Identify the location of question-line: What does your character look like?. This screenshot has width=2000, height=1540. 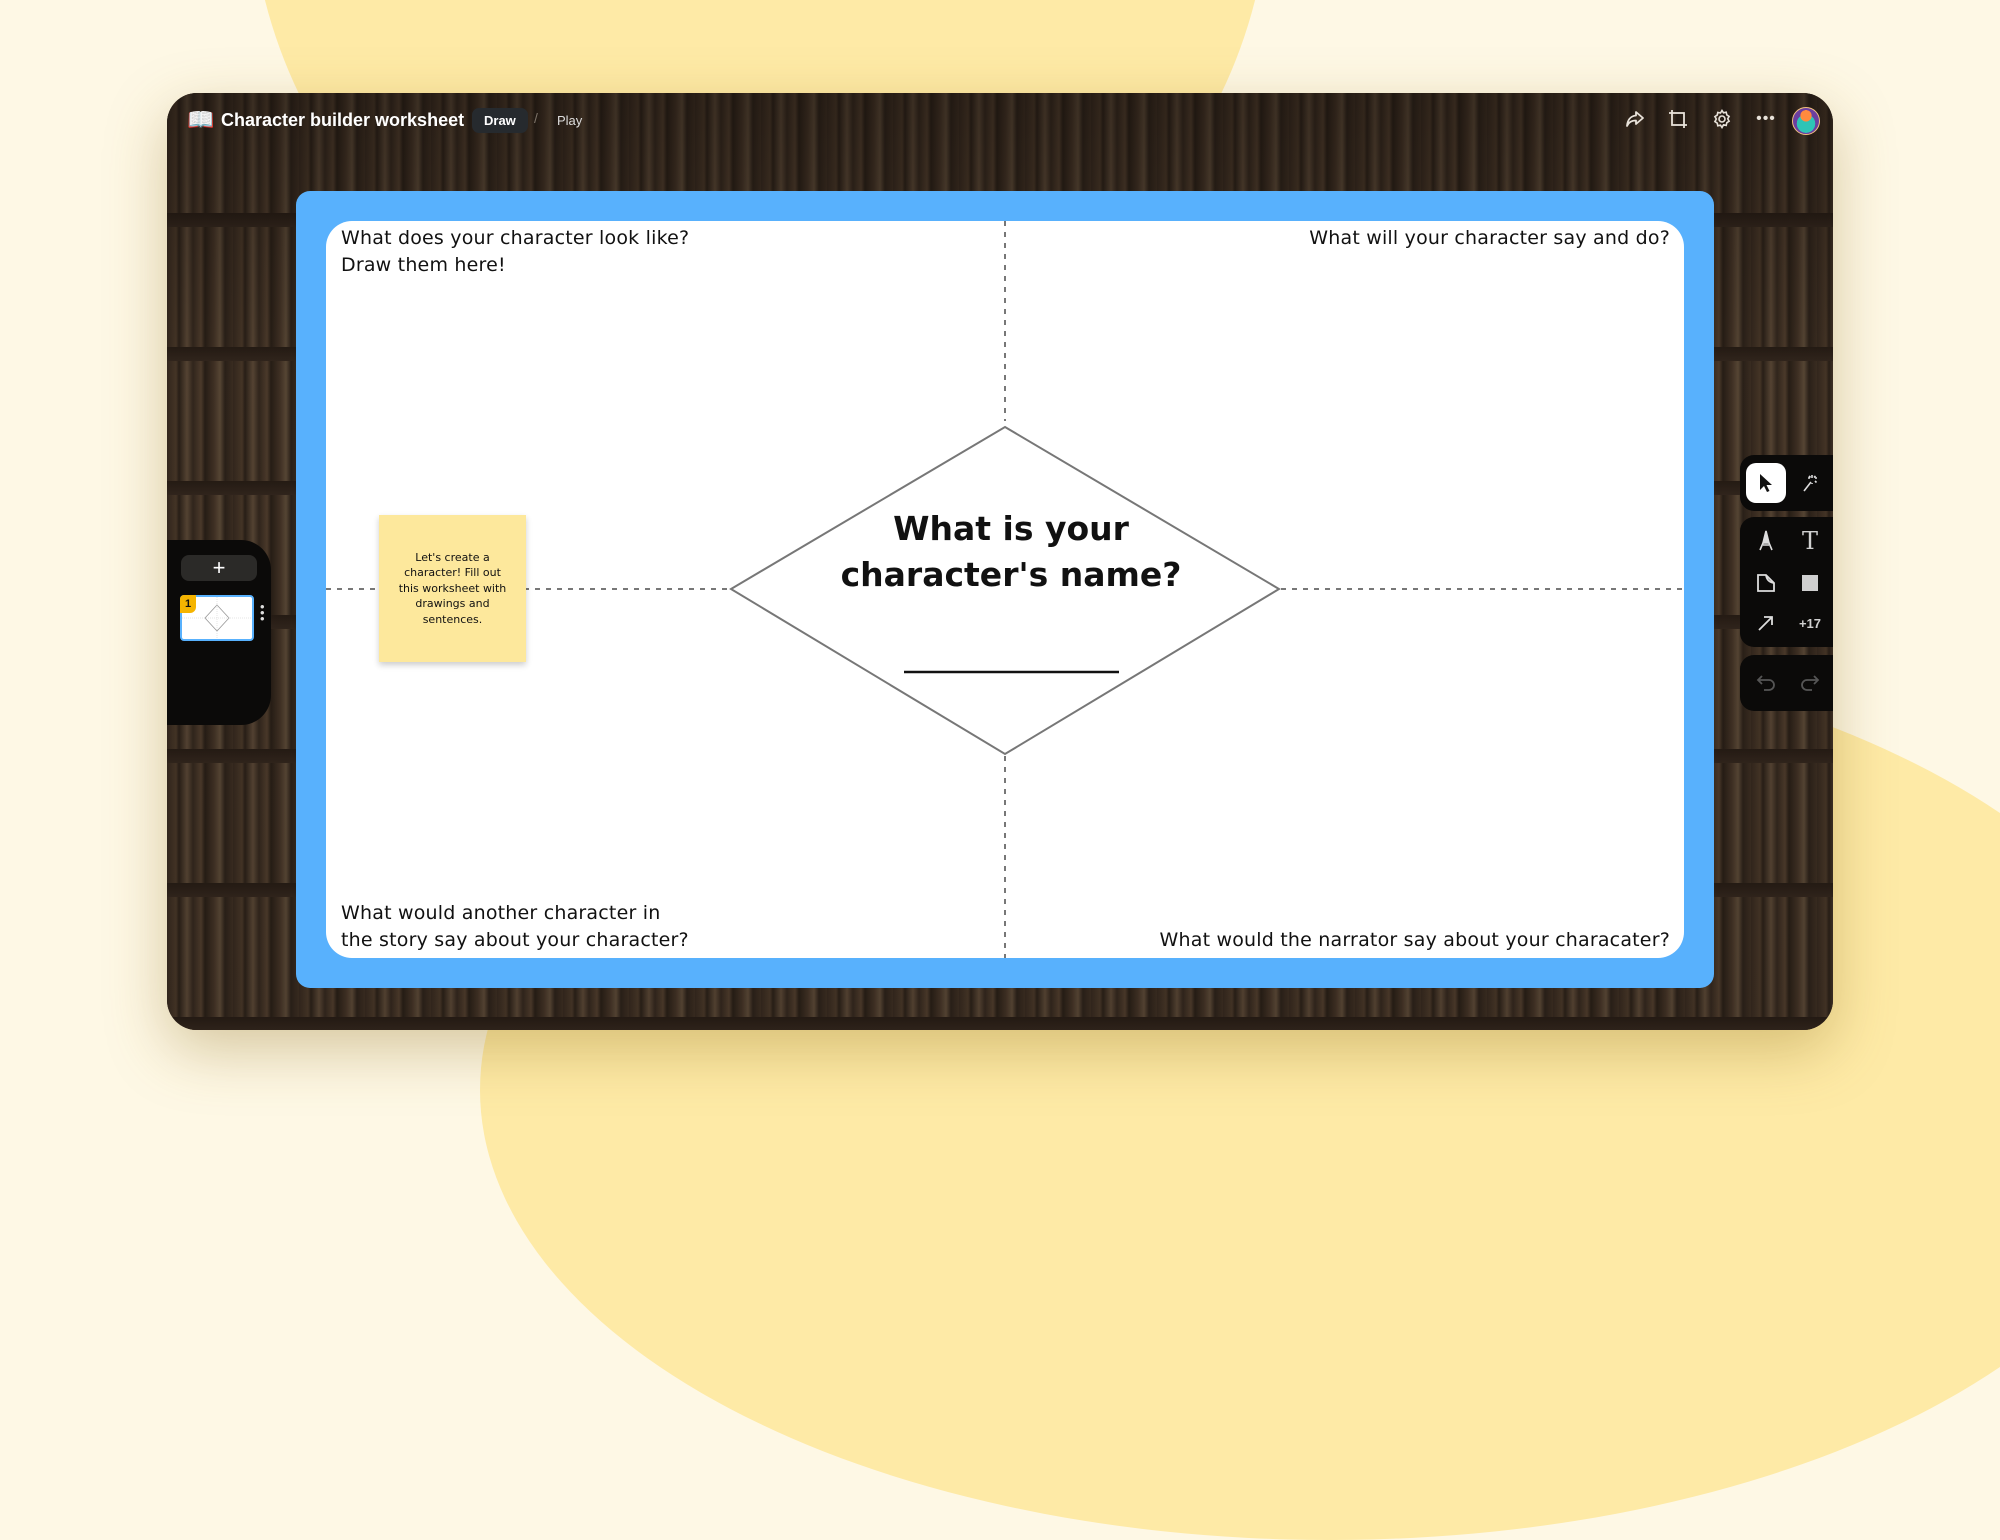
(515, 238).